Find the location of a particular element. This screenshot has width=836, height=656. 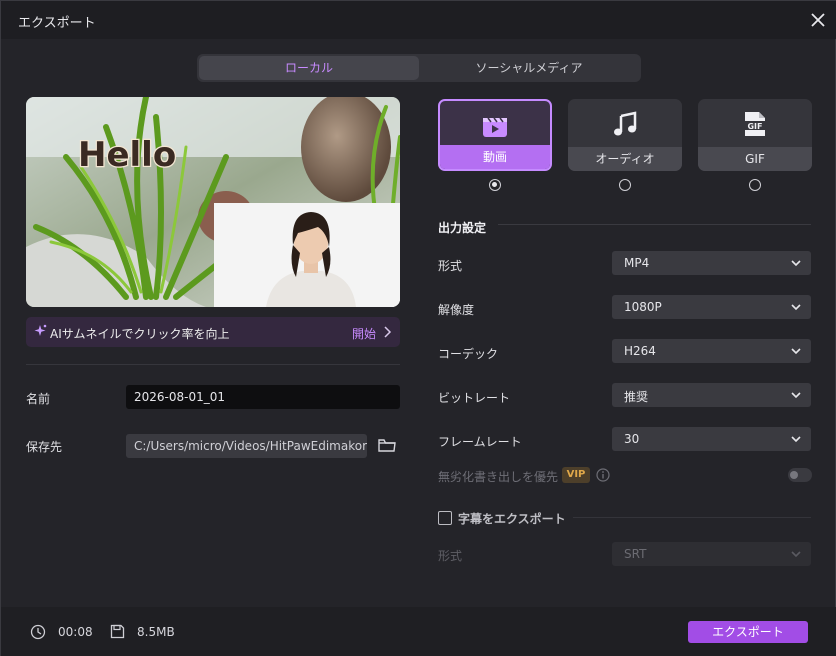

bitrate-value: 推奨 is located at coordinates (636, 397).